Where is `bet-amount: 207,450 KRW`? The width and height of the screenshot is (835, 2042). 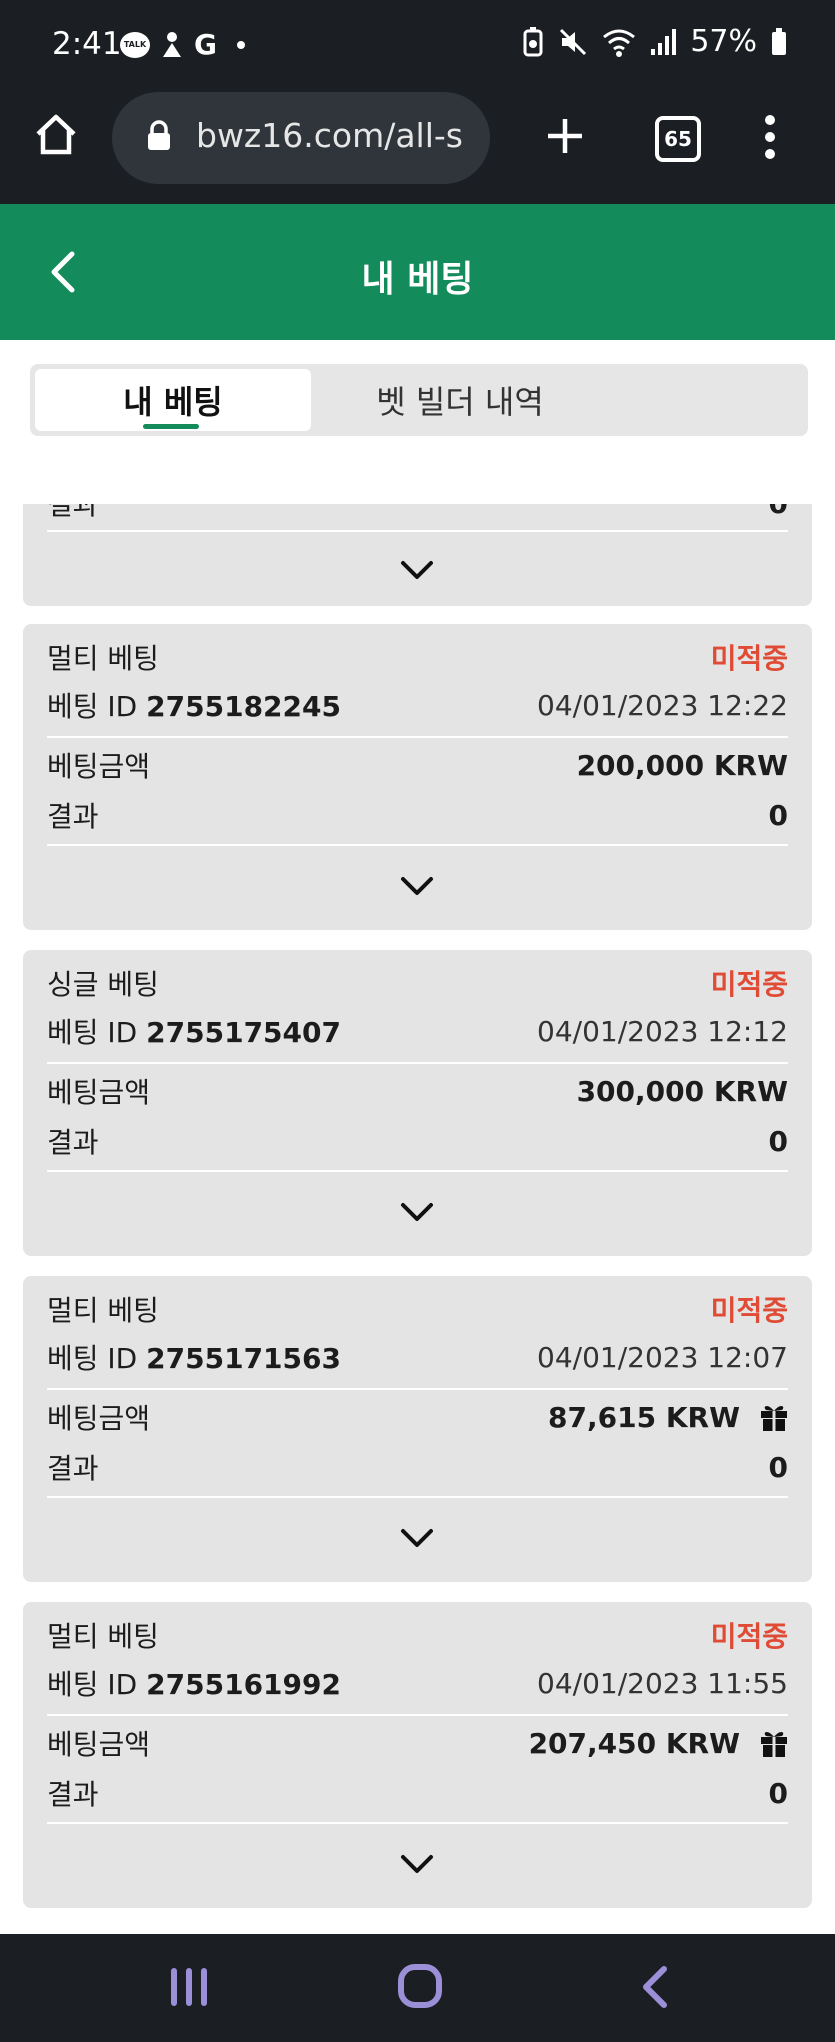
bet-amount: 207,450 KRW is located at coordinates (634, 1743).